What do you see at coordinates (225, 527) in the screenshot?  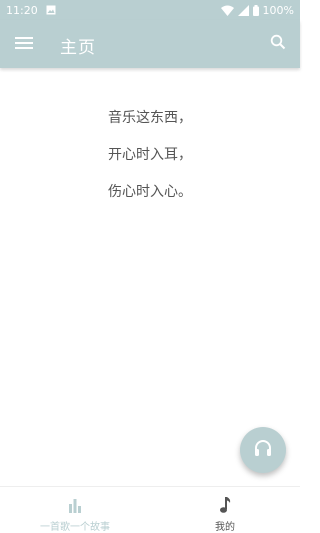 I see `nav-label-mine: 我的` at bounding box center [225, 527].